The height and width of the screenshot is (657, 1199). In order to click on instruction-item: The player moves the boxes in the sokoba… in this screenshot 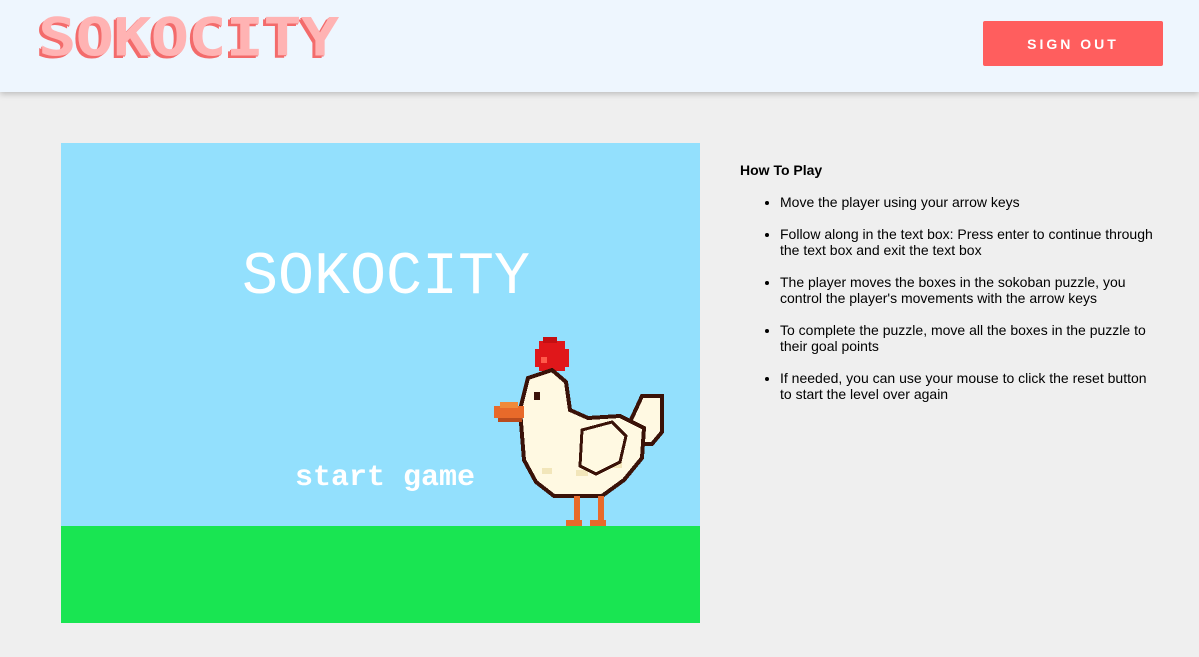, I will do `click(970, 290)`.